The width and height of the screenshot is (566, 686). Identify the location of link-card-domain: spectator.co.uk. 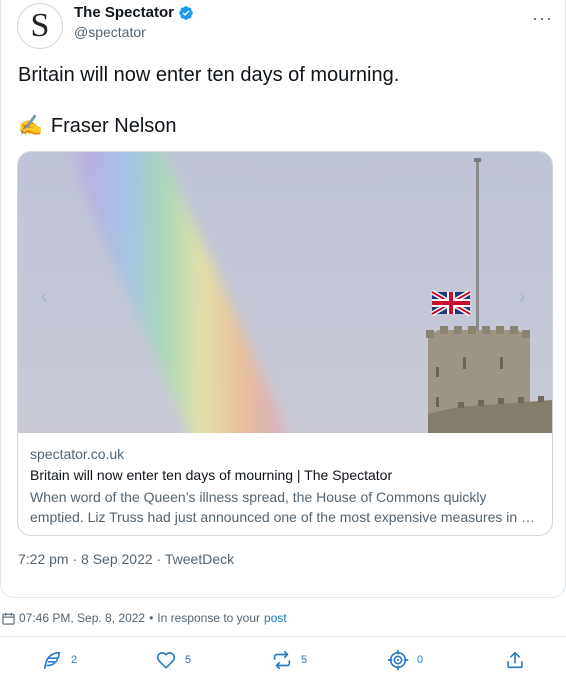
(77, 454).